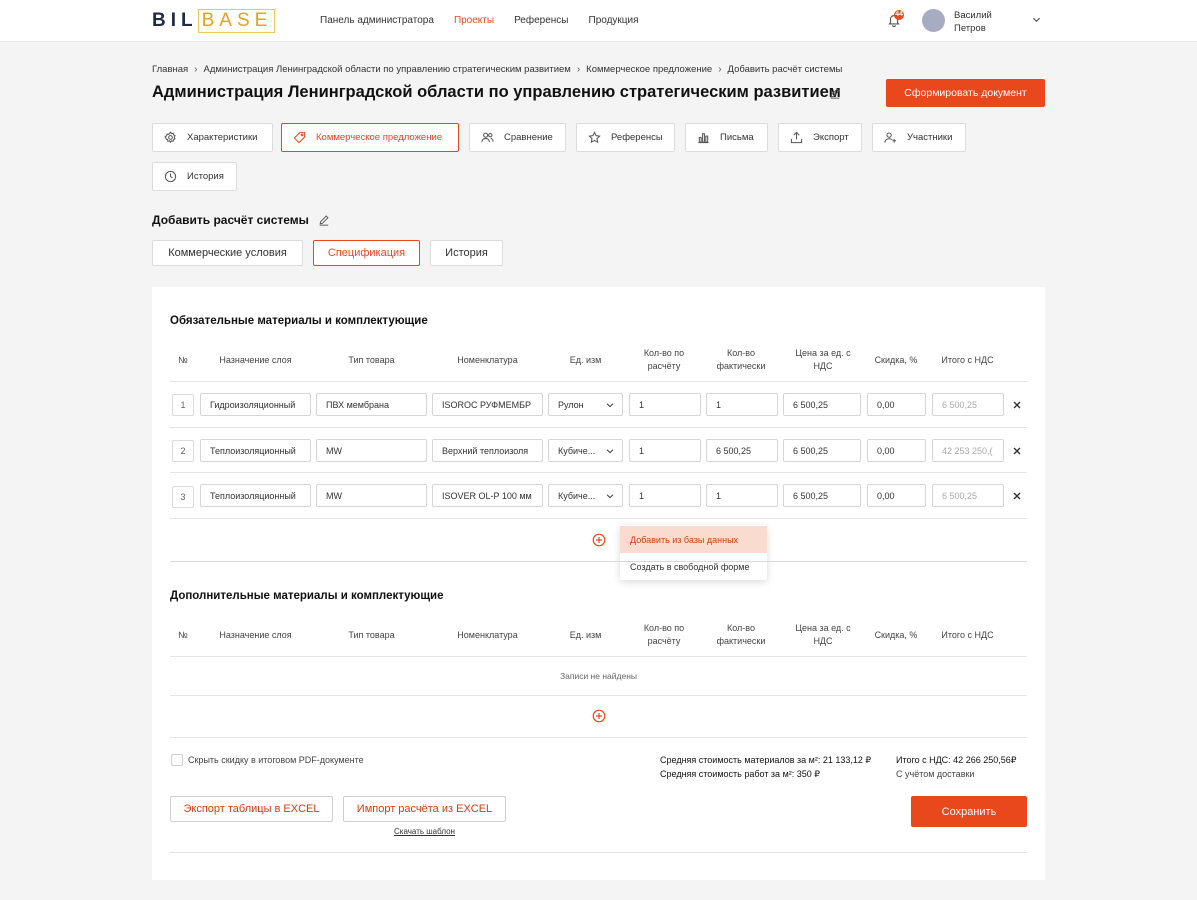  What do you see at coordinates (183, 497) in the screenshot?
I see `row-number: 3` at bounding box center [183, 497].